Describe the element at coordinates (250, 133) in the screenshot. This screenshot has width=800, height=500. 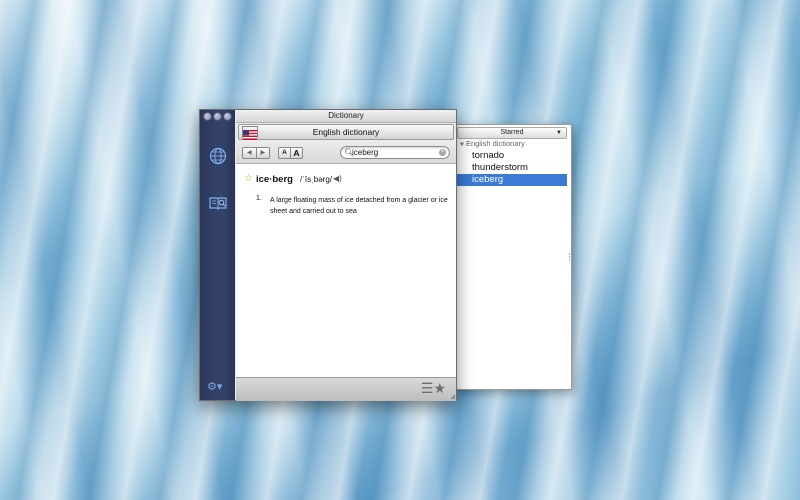
I see `us-flag-icon` at that location.